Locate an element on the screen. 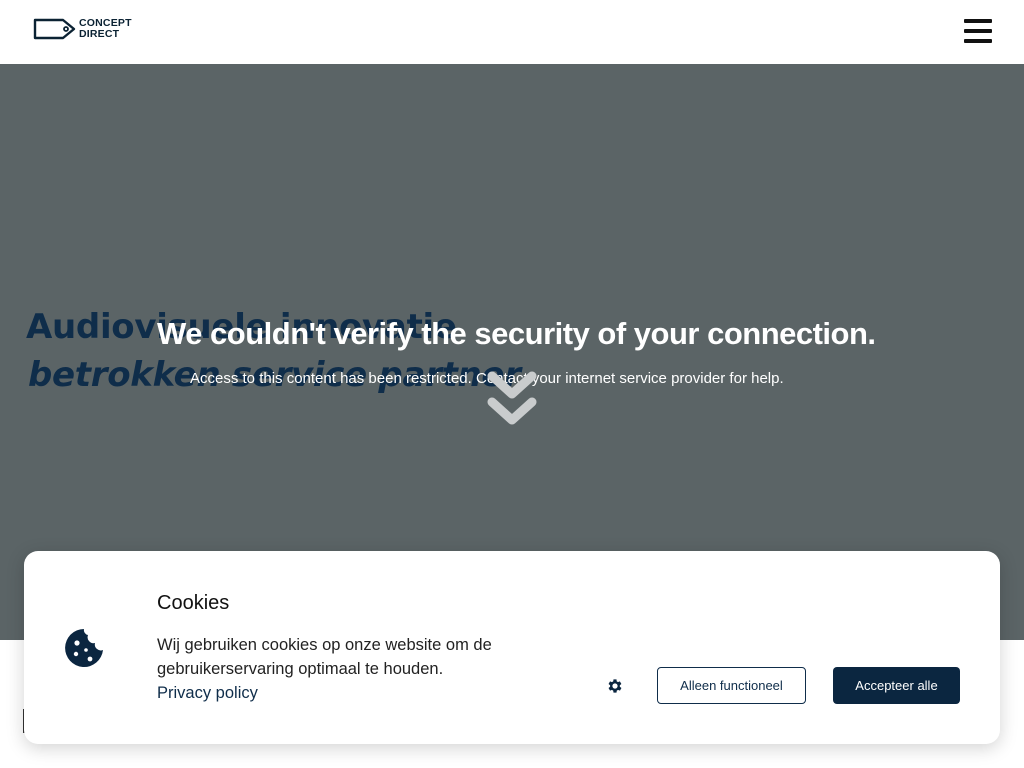  tag-logo-icon is located at coordinates (54, 29).